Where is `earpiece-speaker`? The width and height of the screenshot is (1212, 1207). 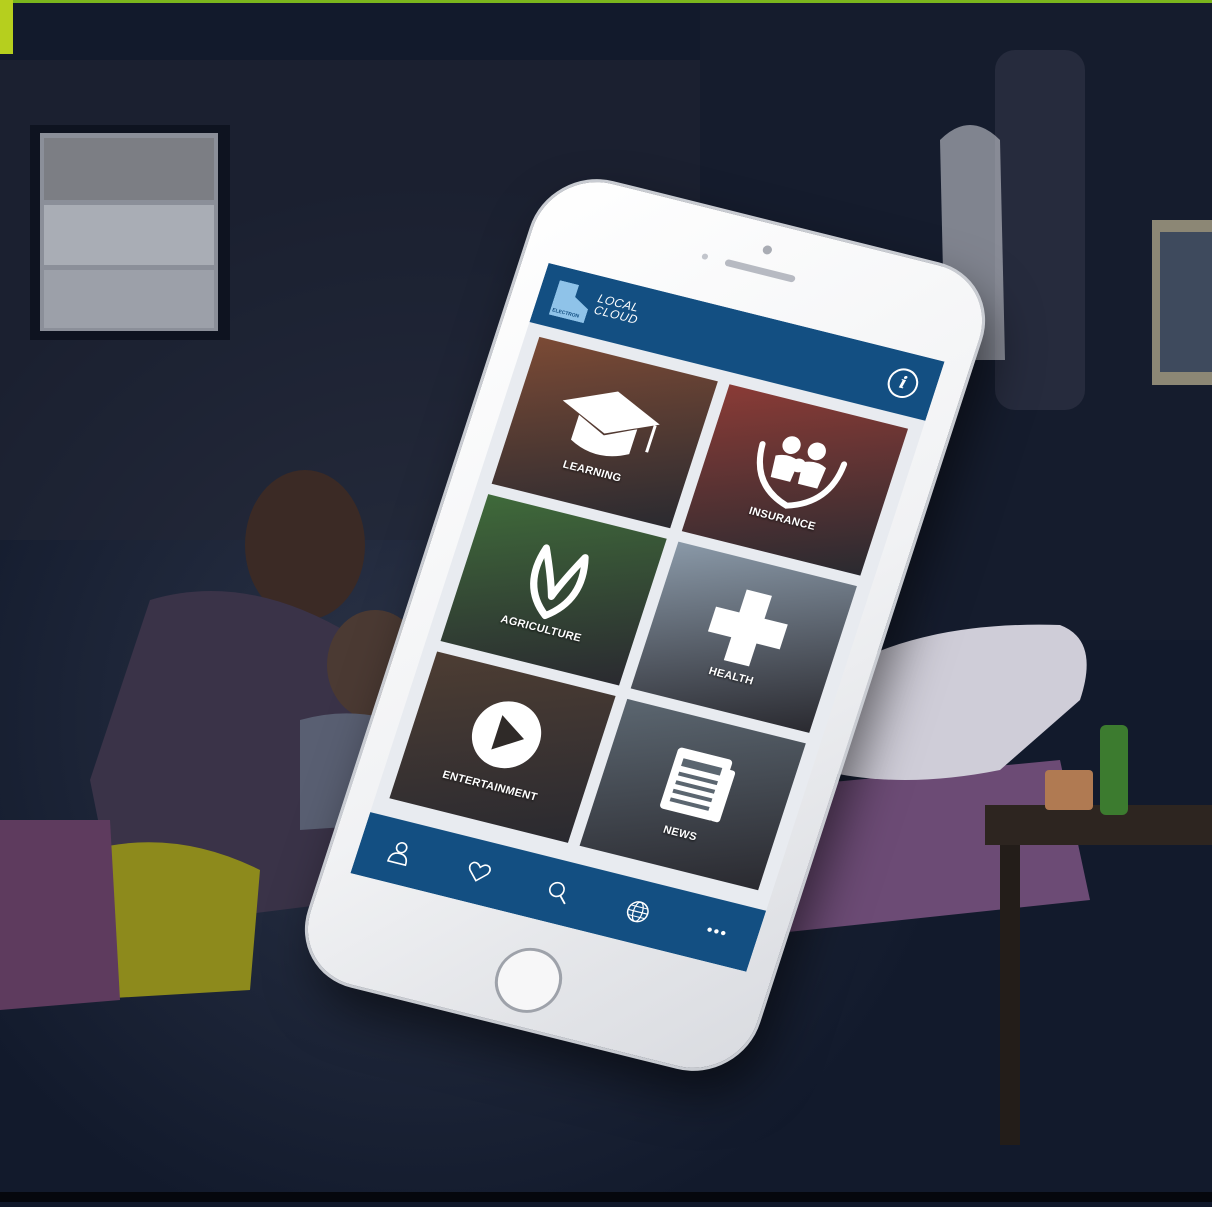
earpiece-speaker is located at coordinates (760, 270).